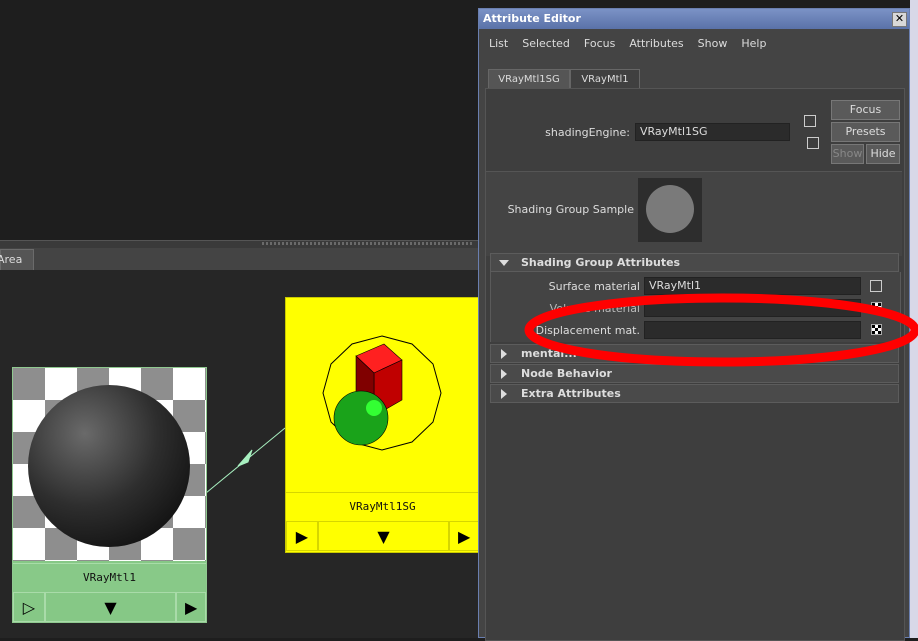 Image resolution: width=918 pixels, height=641 pixels. What do you see at coordinates (721, 330) in the screenshot?
I see `annotation-ellipse` at bounding box center [721, 330].